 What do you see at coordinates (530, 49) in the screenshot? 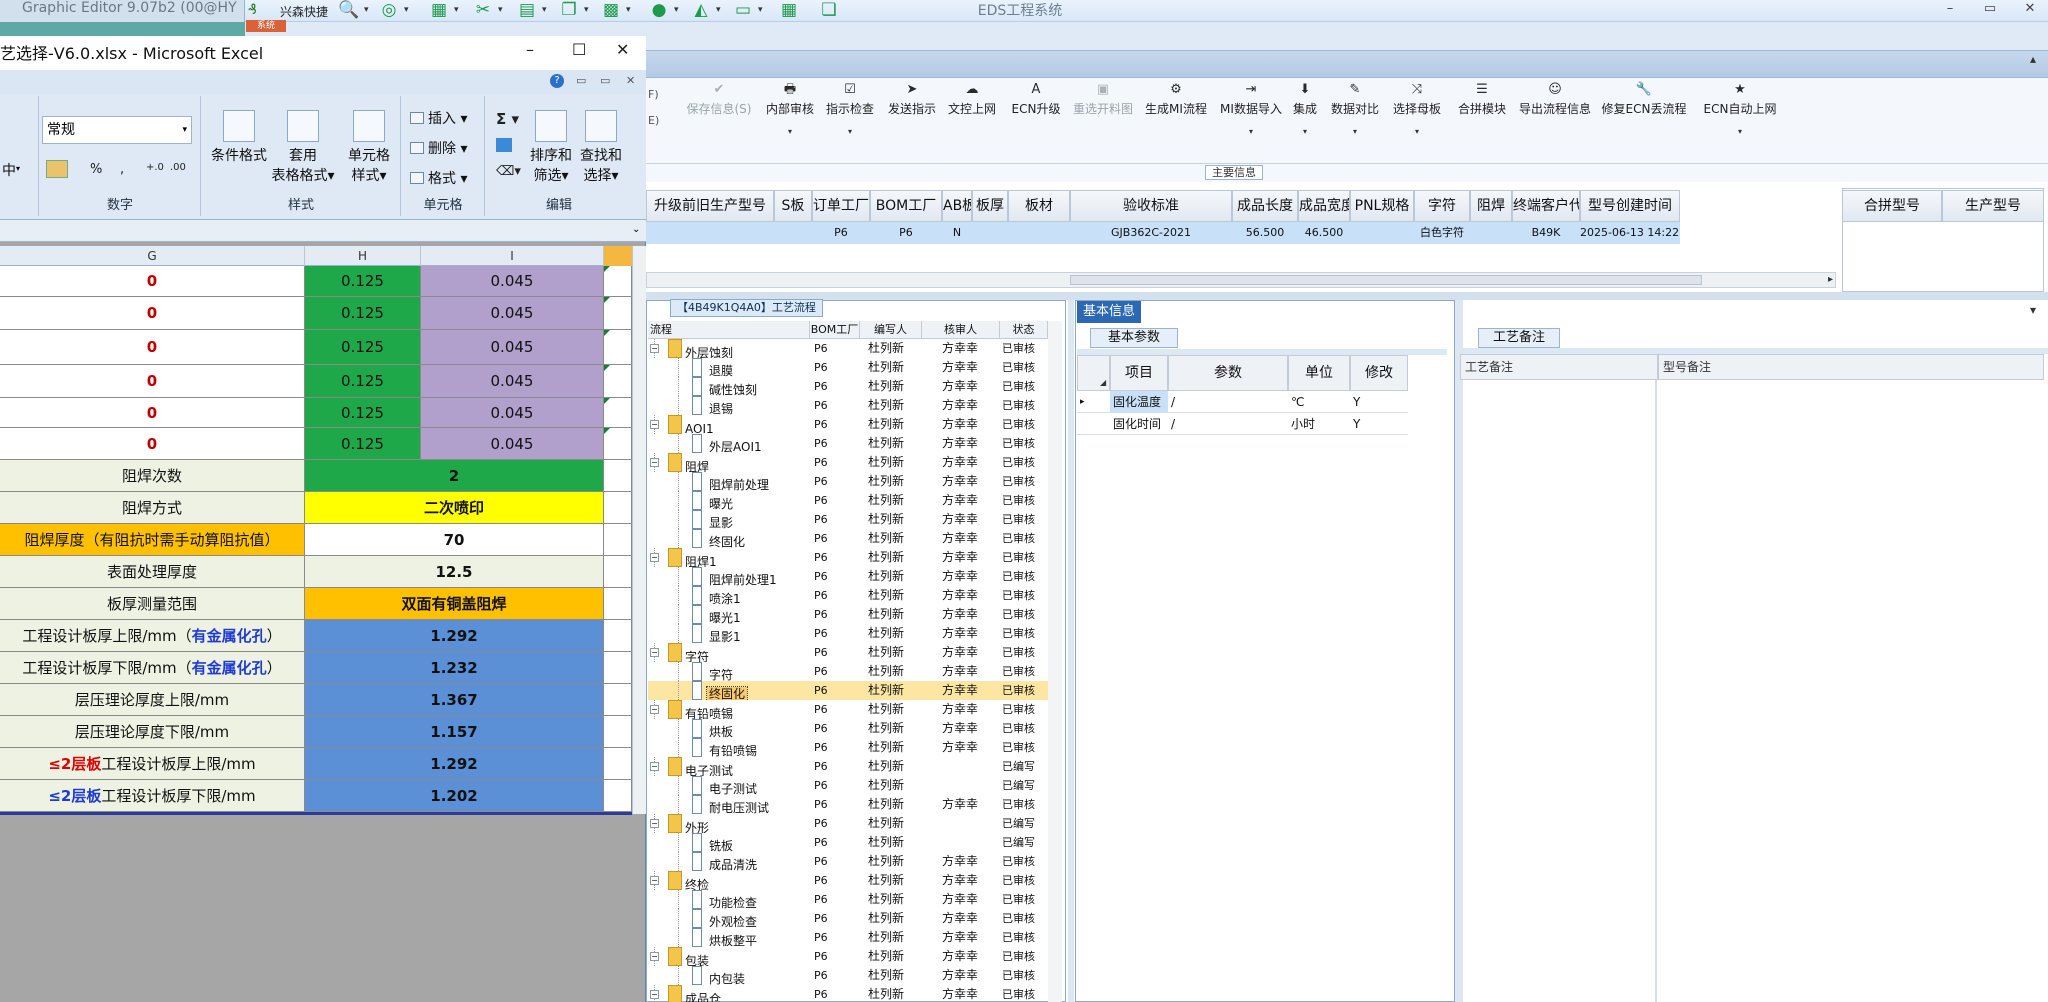
I see `excel-minimize-button: –` at bounding box center [530, 49].